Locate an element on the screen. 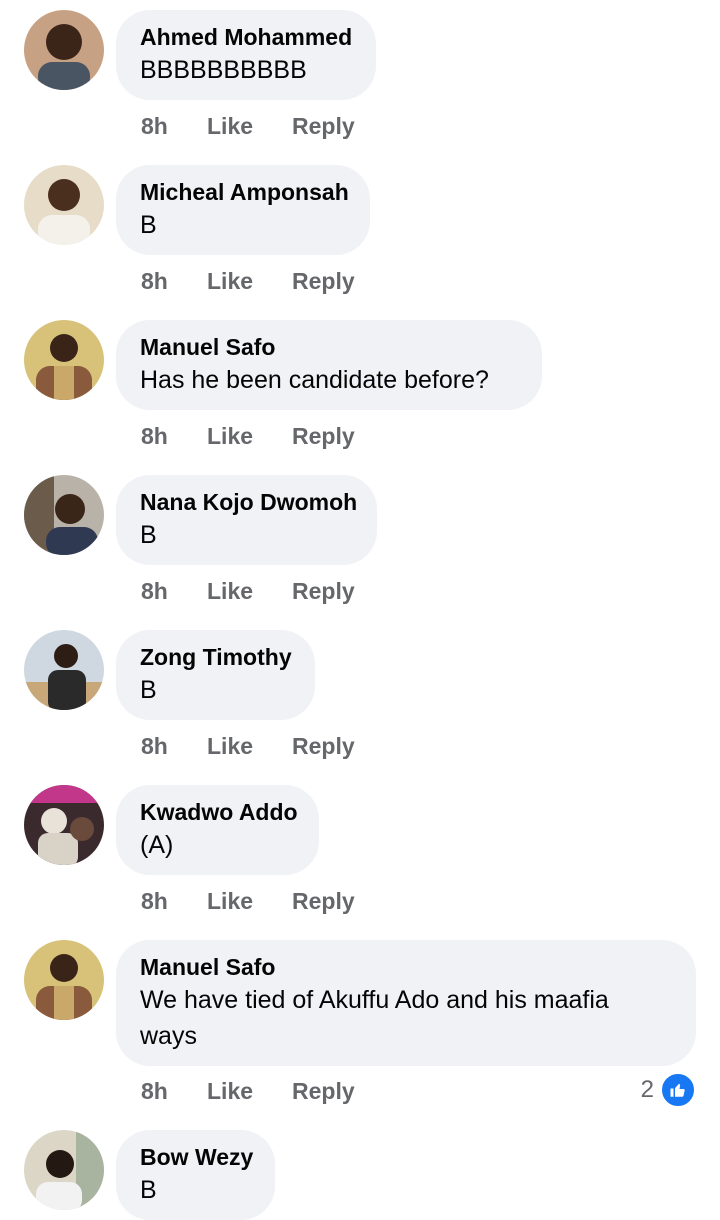  comment-text: Has he been candidate before? is located at coordinates (314, 380).